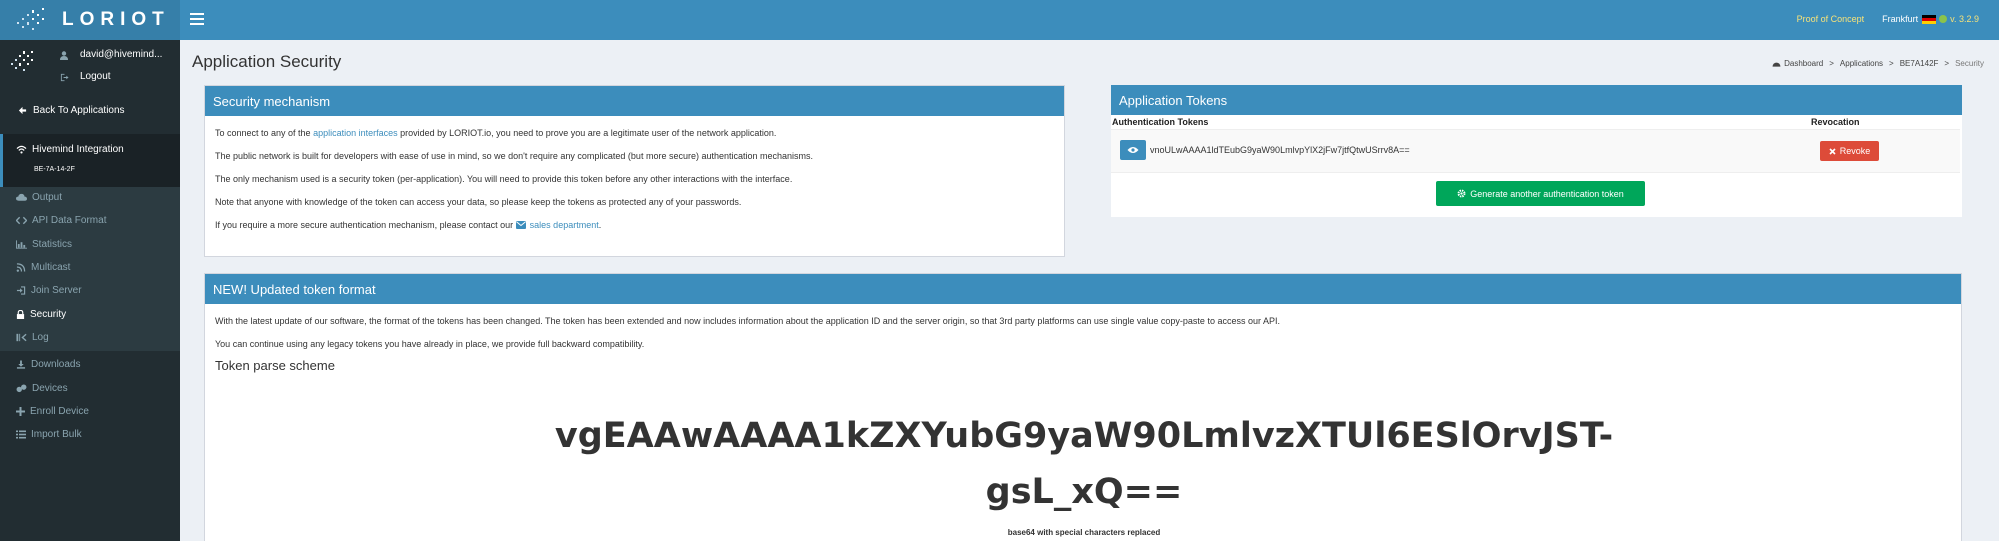  Describe the element at coordinates (634, 101) in the screenshot. I see `box-title: Security mechanism` at that location.